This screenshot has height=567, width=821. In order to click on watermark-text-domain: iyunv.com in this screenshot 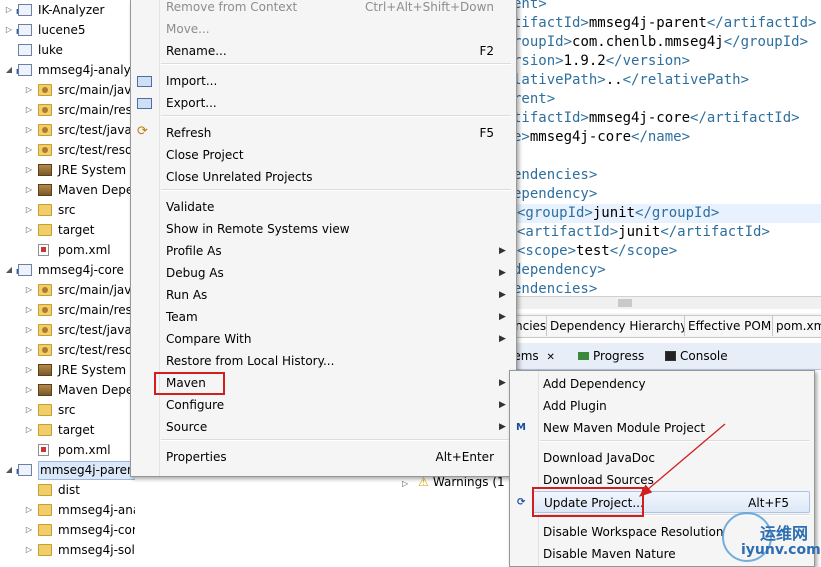, I will do `click(781, 550)`.